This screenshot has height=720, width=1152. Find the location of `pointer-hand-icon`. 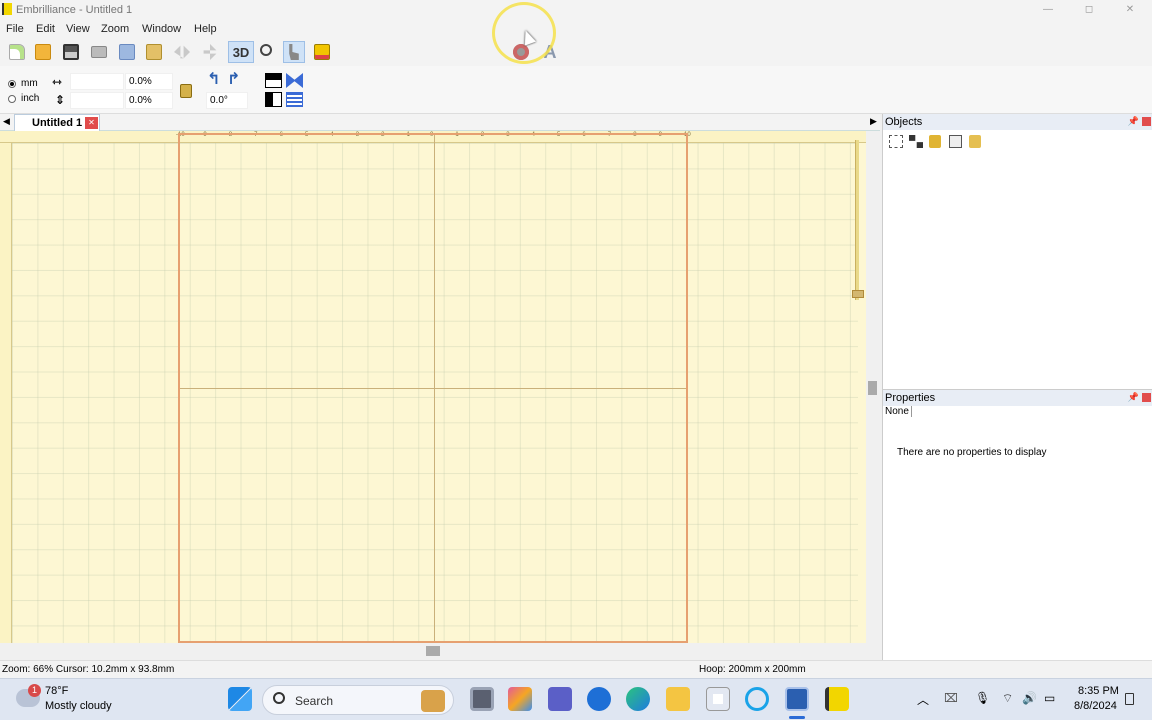

pointer-hand-icon is located at coordinates (294, 52).